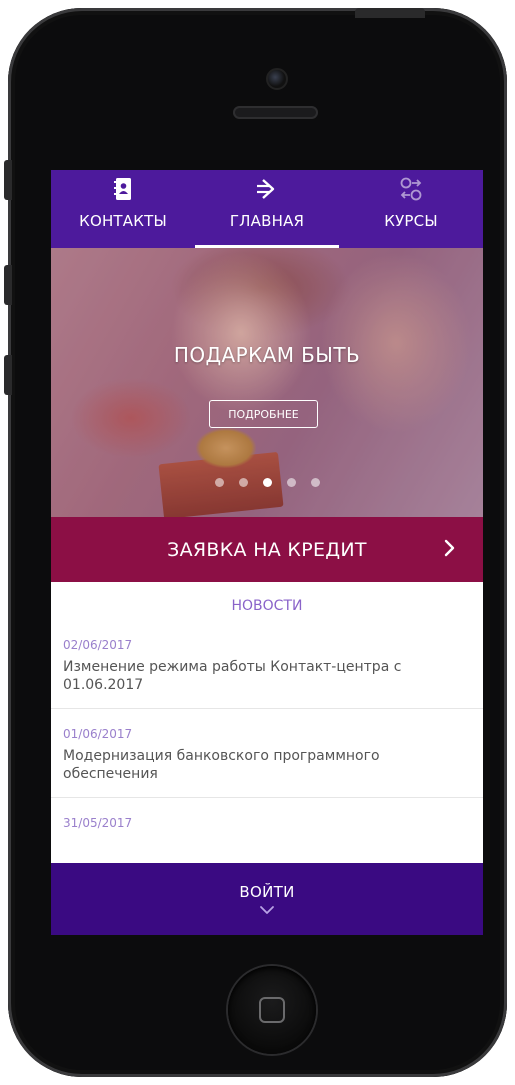  Describe the element at coordinates (8, 375) in the screenshot. I see `volume-down-button` at that location.